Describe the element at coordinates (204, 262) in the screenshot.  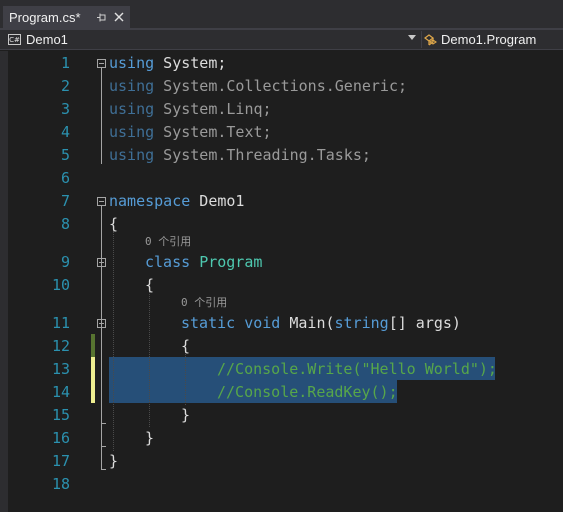
I see `code-line-9: class Program` at that location.